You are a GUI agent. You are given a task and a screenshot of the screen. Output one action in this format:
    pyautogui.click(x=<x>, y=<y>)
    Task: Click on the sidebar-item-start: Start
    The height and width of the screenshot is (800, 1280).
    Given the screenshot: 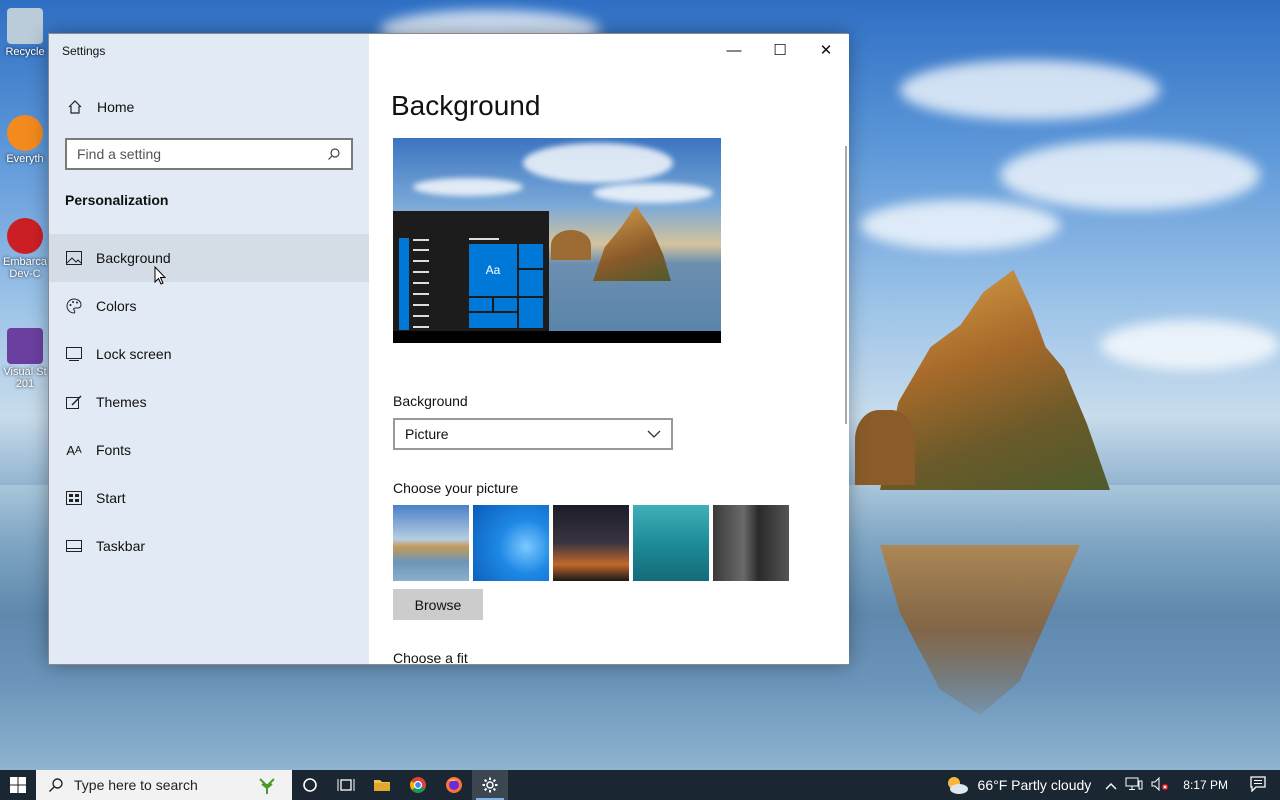 What is the action you would take?
    pyautogui.click(x=209, y=498)
    